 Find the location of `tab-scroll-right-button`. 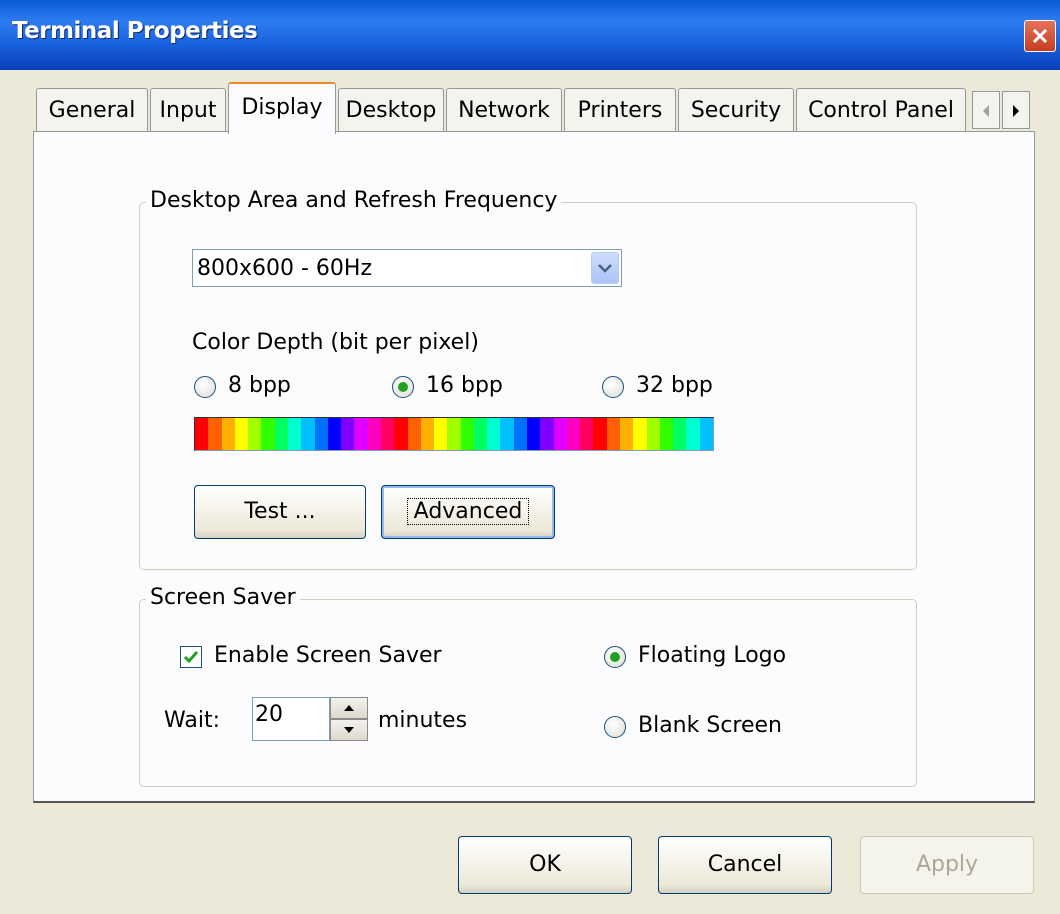

tab-scroll-right-button is located at coordinates (1016, 110).